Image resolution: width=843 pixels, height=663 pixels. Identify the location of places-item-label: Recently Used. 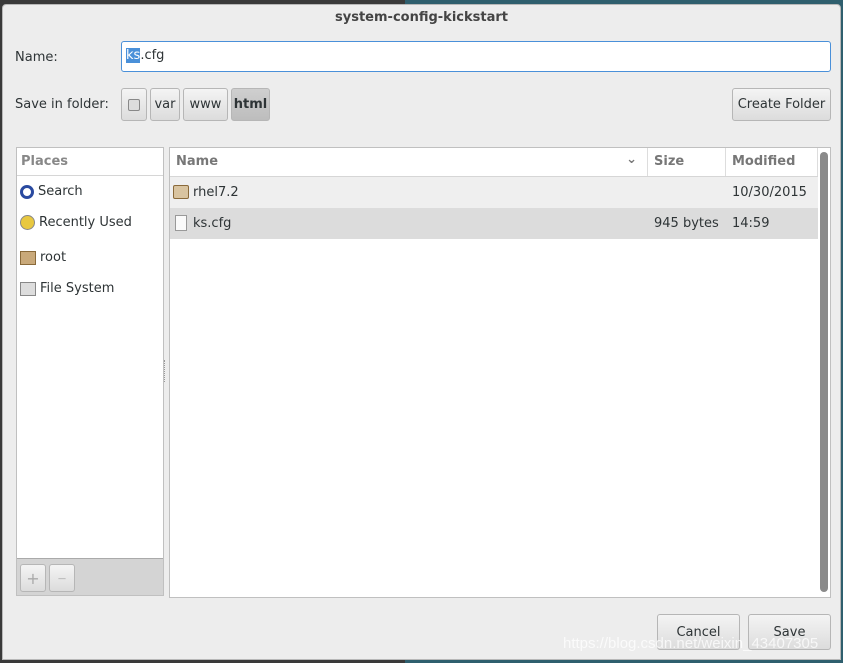
(85, 222).